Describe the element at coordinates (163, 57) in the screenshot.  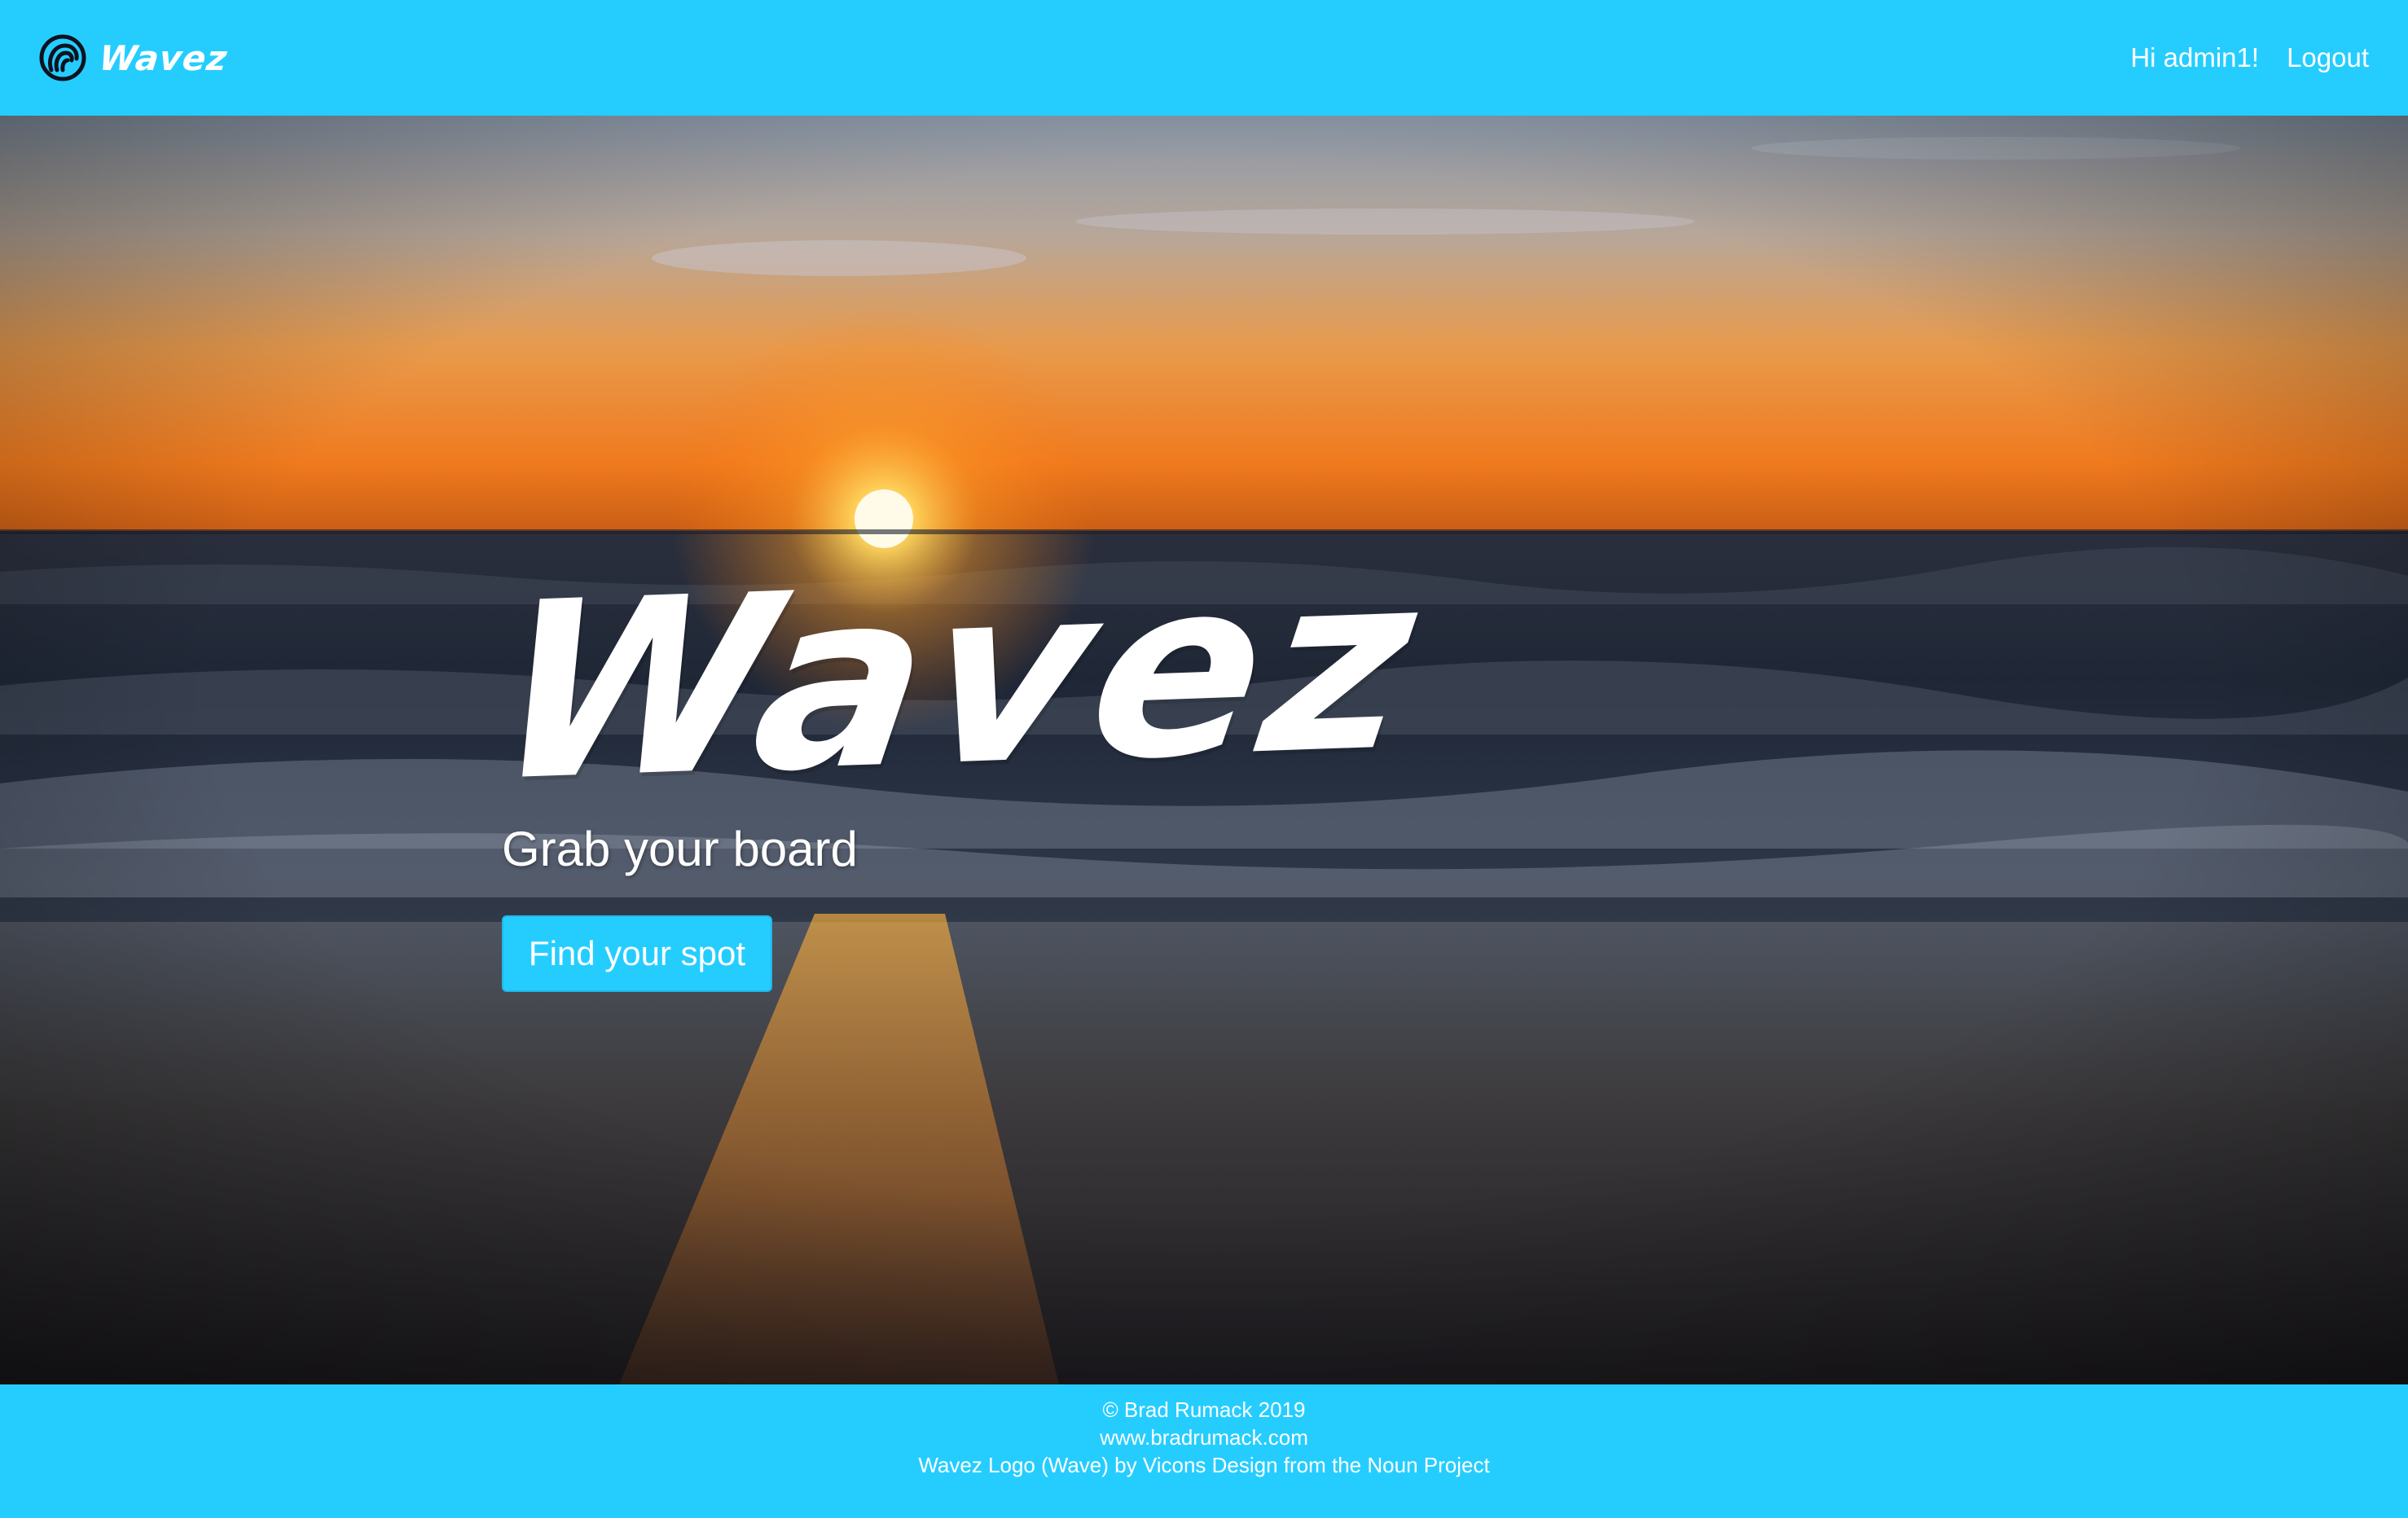
I see `brand-name: Wavez` at that location.